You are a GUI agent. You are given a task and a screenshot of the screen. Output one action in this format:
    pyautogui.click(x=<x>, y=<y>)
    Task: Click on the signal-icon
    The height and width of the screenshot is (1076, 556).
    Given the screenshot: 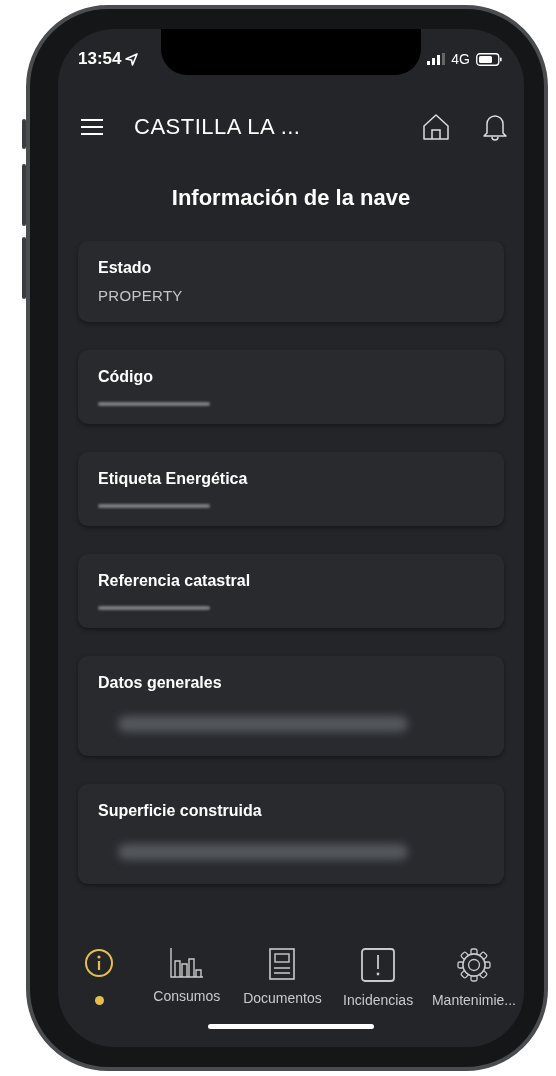 What is the action you would take?
    pyautogui.click(x=436, y=59)
    